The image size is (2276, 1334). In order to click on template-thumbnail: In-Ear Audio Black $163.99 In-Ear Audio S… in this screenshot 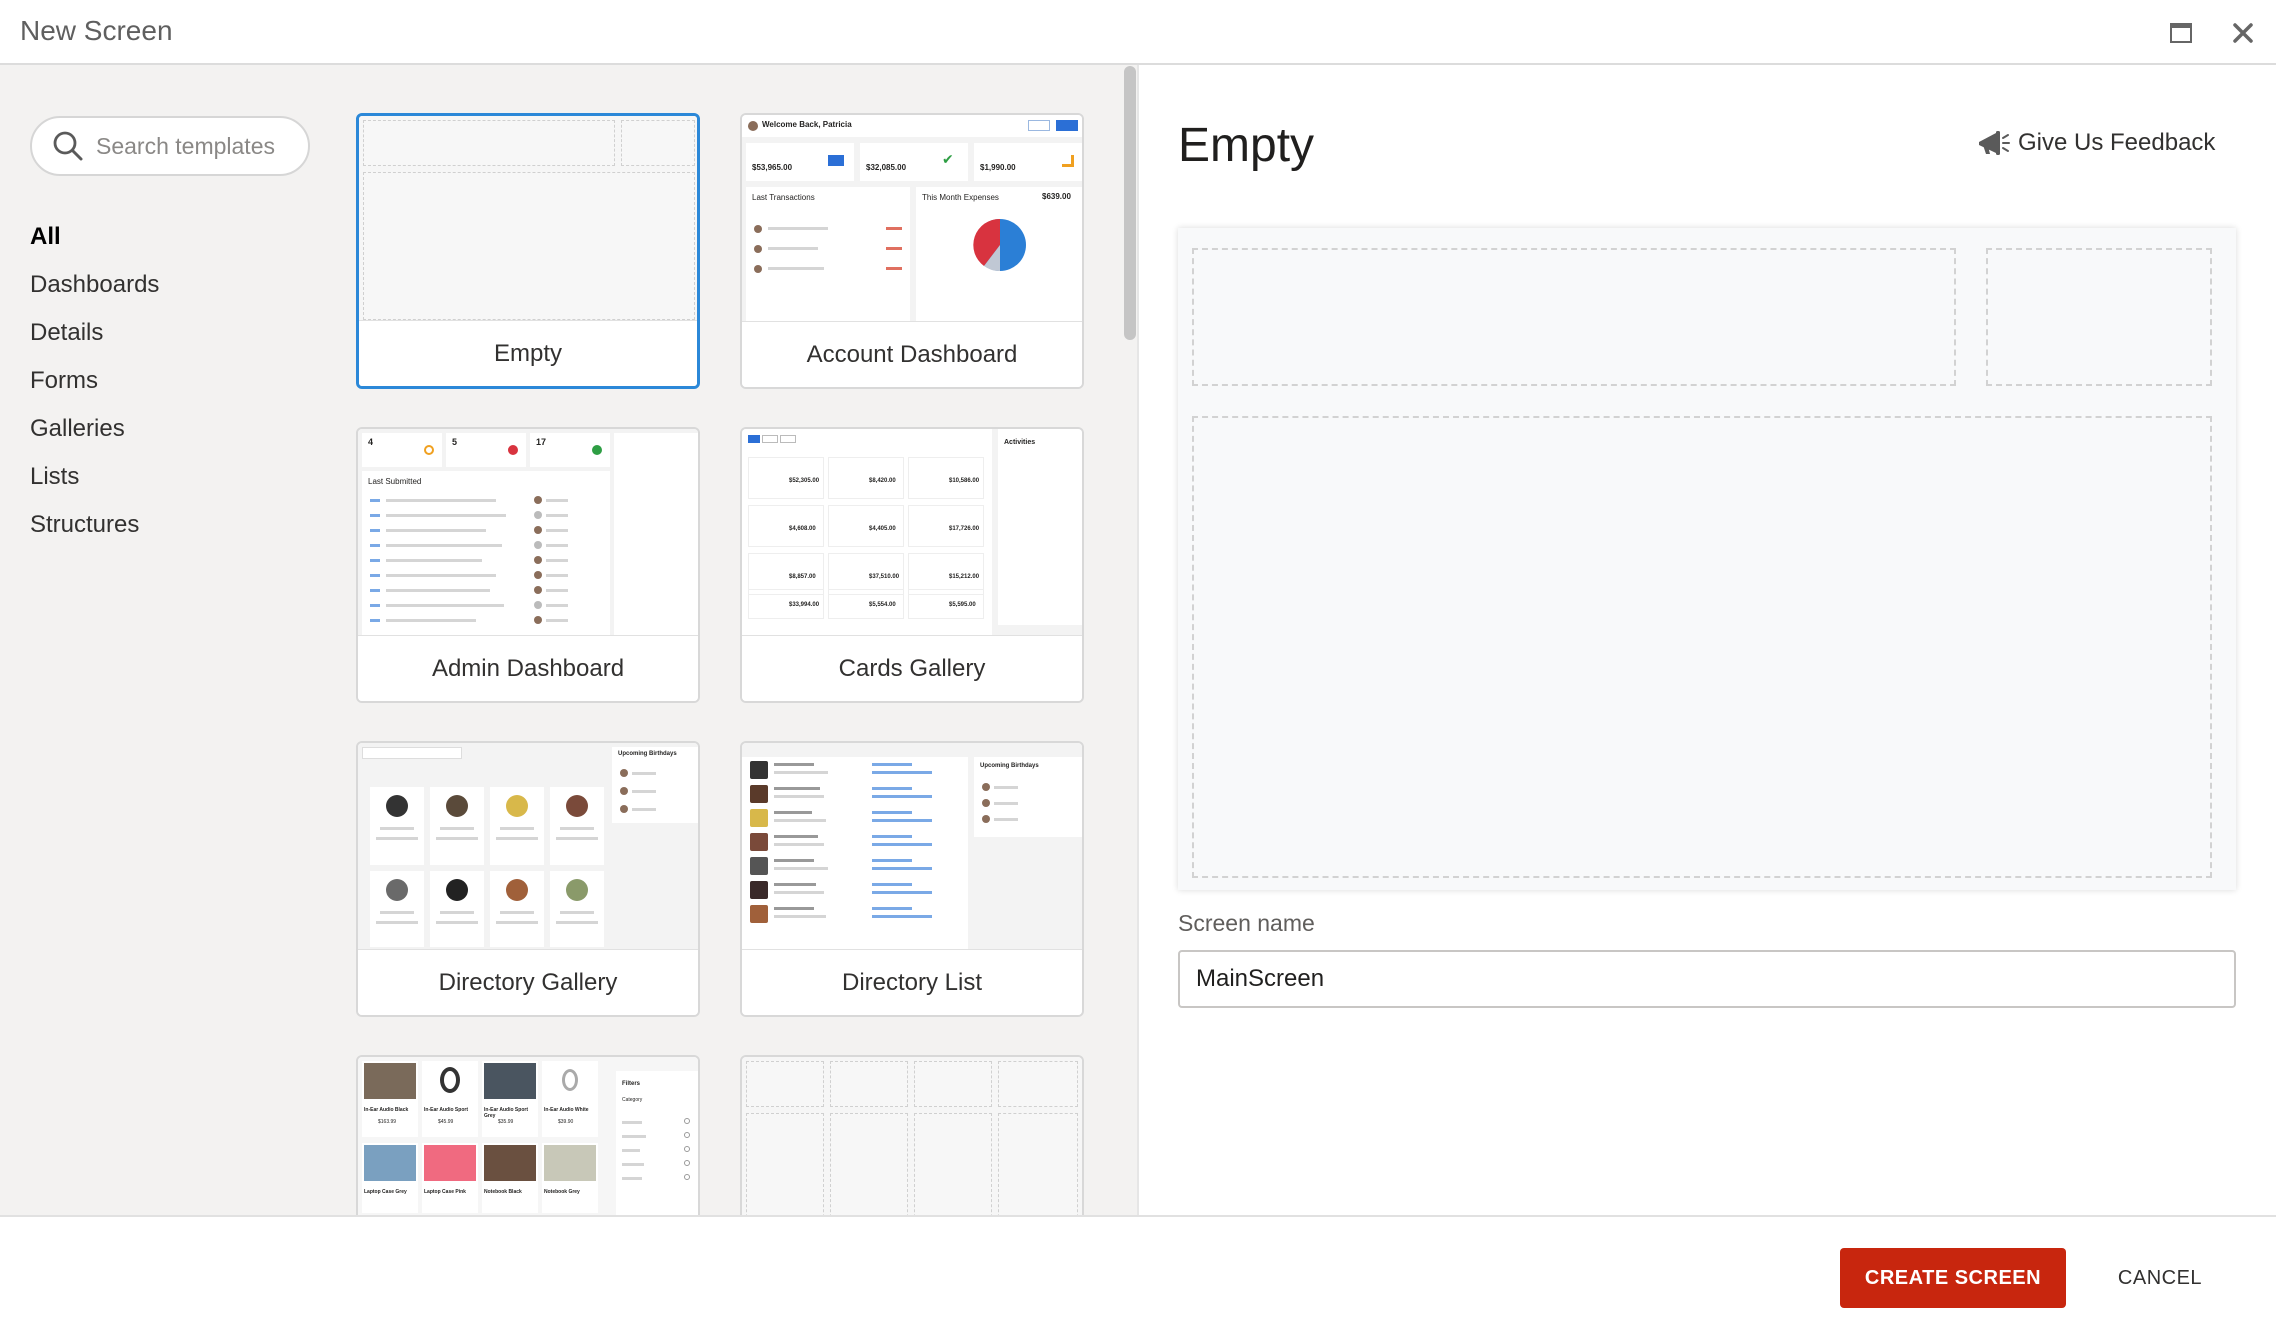, I will do `click(528, 1136)`.